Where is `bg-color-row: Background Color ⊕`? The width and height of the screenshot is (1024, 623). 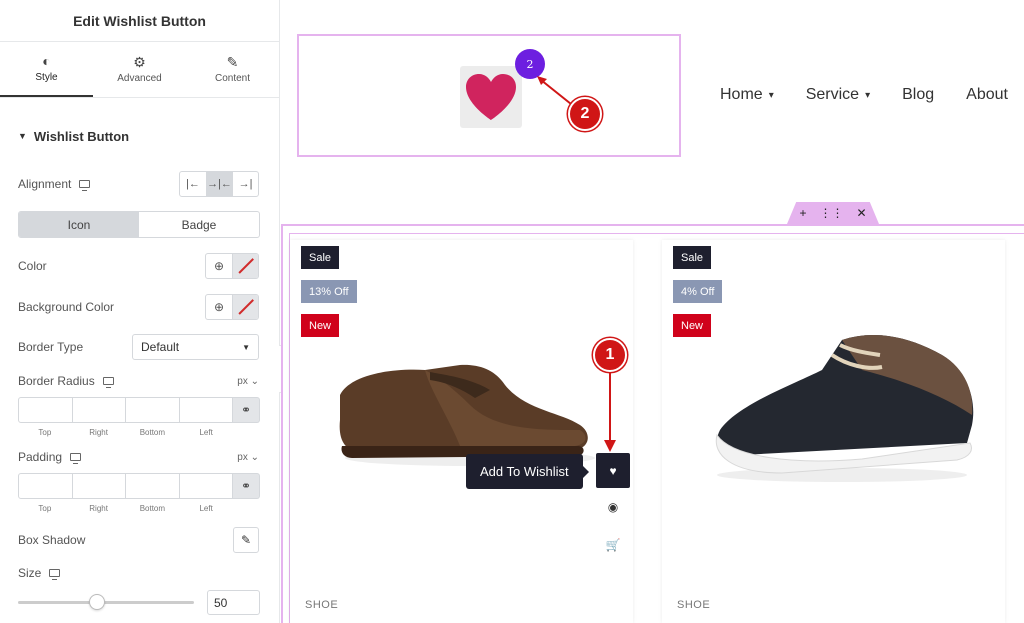
bg-color-row: Background Color ⊕ is located at coordinates (138, 307).